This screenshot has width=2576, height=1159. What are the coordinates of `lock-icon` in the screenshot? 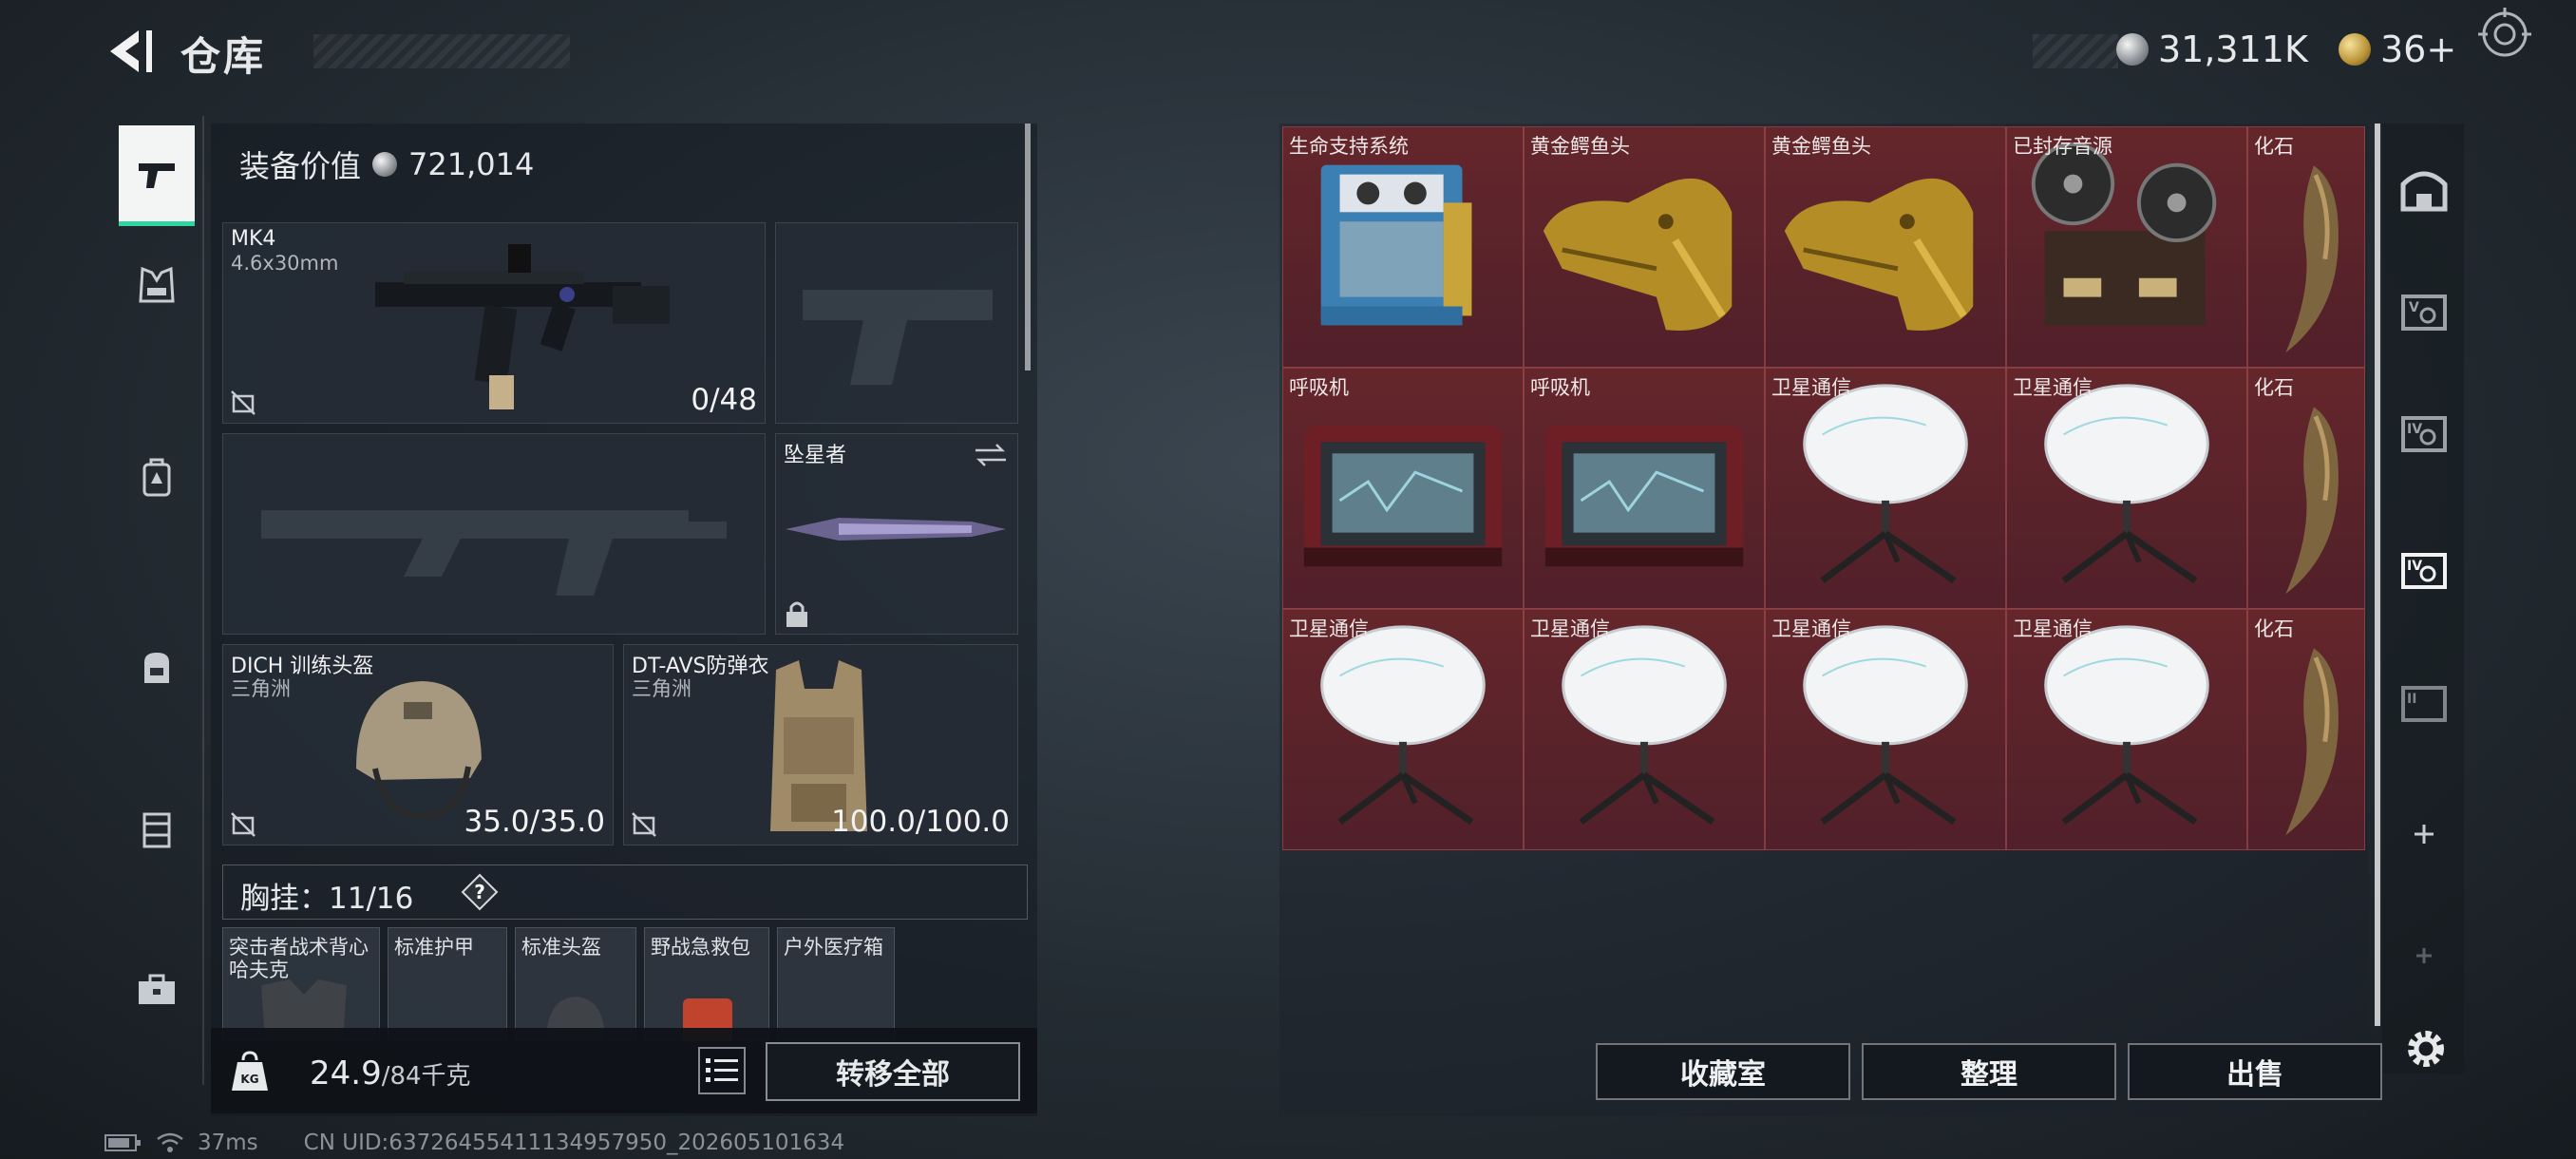 It's located at (796, 614).